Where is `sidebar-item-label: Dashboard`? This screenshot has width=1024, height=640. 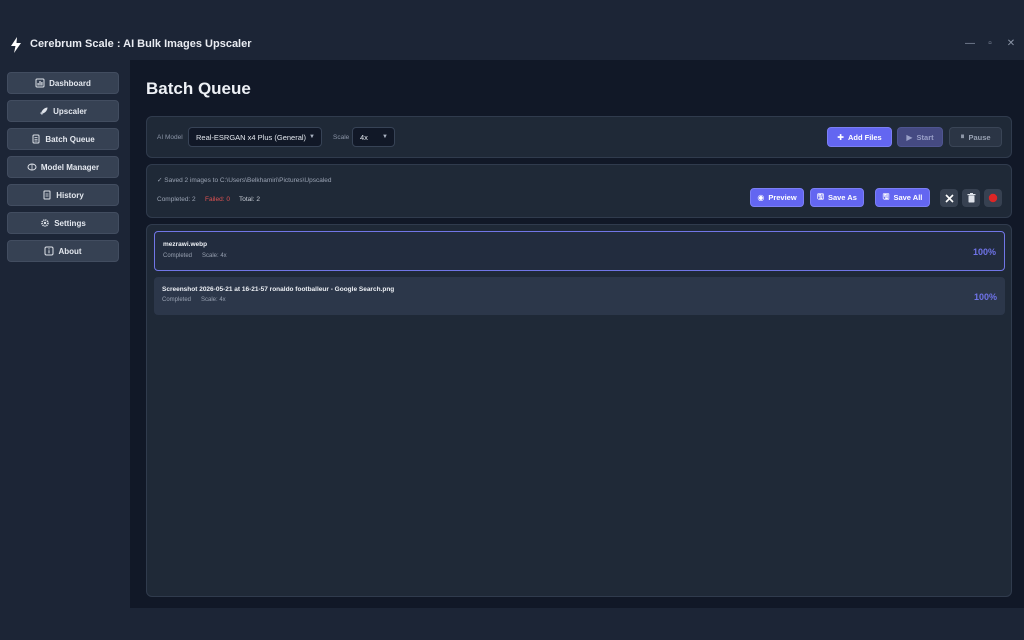
sidebar-item-label: Dashboard is located at coordinates (70, 83).